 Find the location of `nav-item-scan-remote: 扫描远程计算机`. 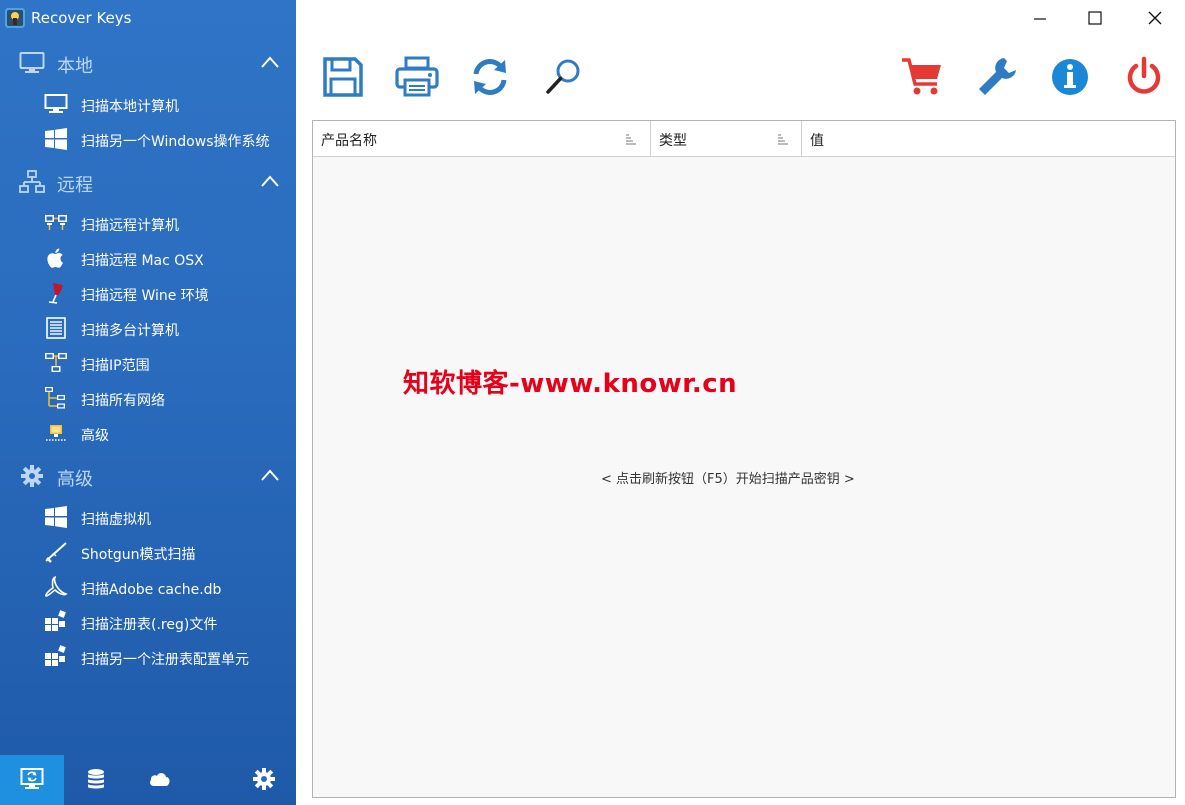

nav-item-scan-remote: 扫描远程计算机 is located at coordinates (148, 223).